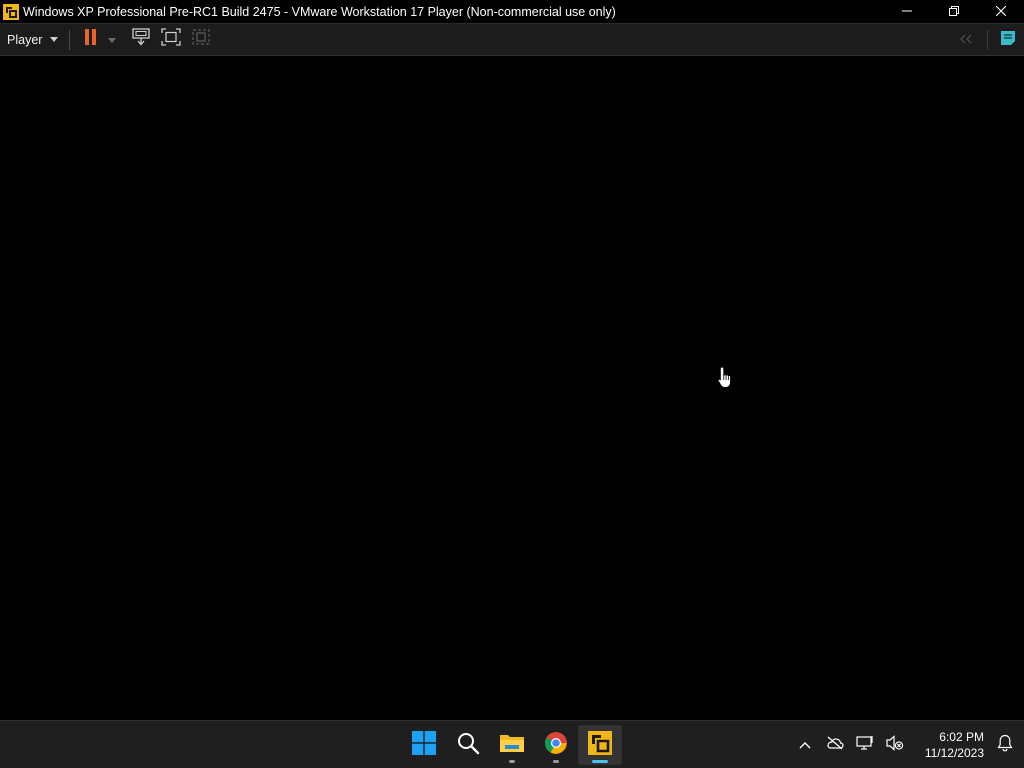 The width and height of the screenshot is (1024, 768). I want to click on chevron-down-icon, so click(54, 39).